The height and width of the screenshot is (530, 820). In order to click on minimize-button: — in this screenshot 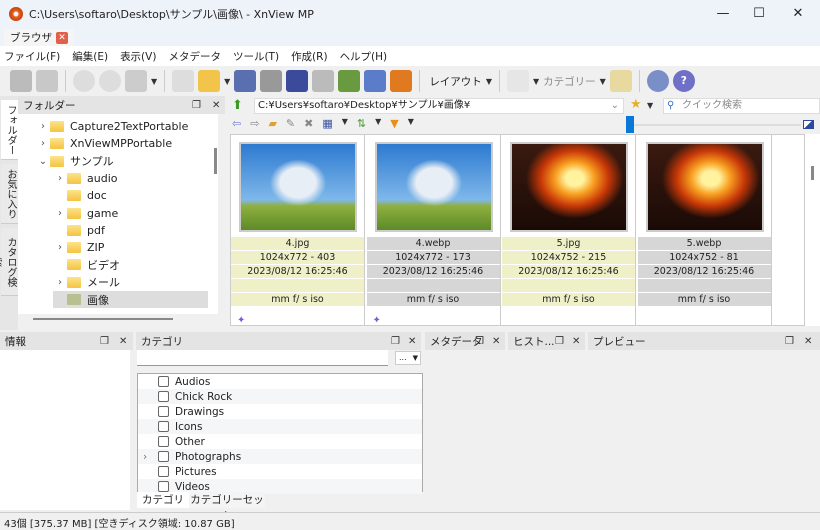, I will do `click(723, 14)`.